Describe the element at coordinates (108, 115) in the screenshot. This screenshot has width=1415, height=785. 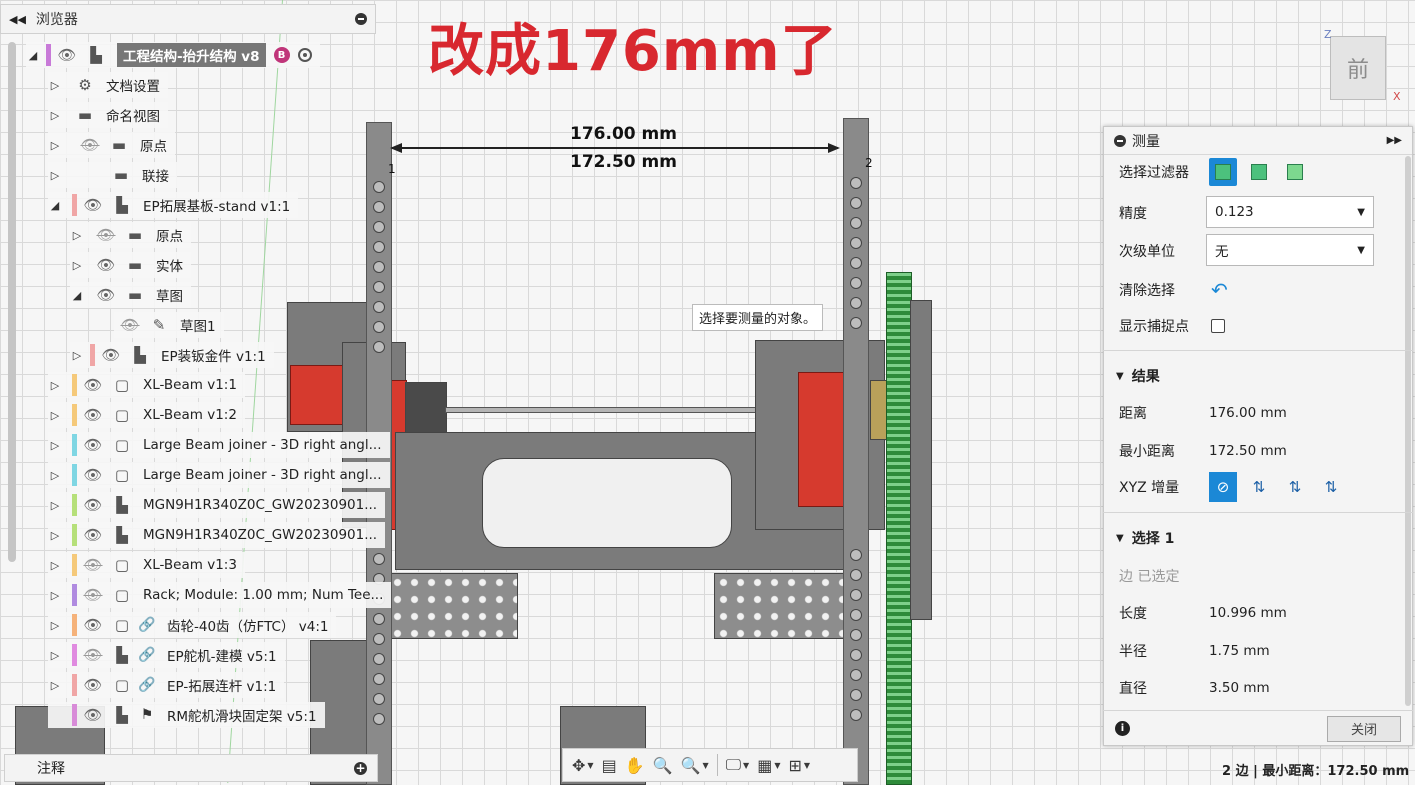
I see `tree-item-named-views: ▷ ▬ 命名视图` at that location.